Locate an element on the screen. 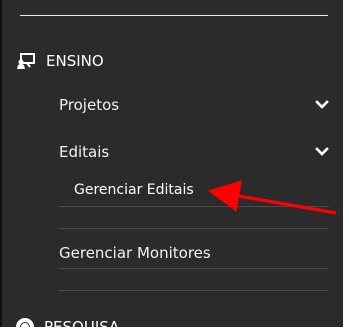 The width and height of the screenshot is (349, 329). section-title-next: PESQUISA is located at coordinates (82, 322).